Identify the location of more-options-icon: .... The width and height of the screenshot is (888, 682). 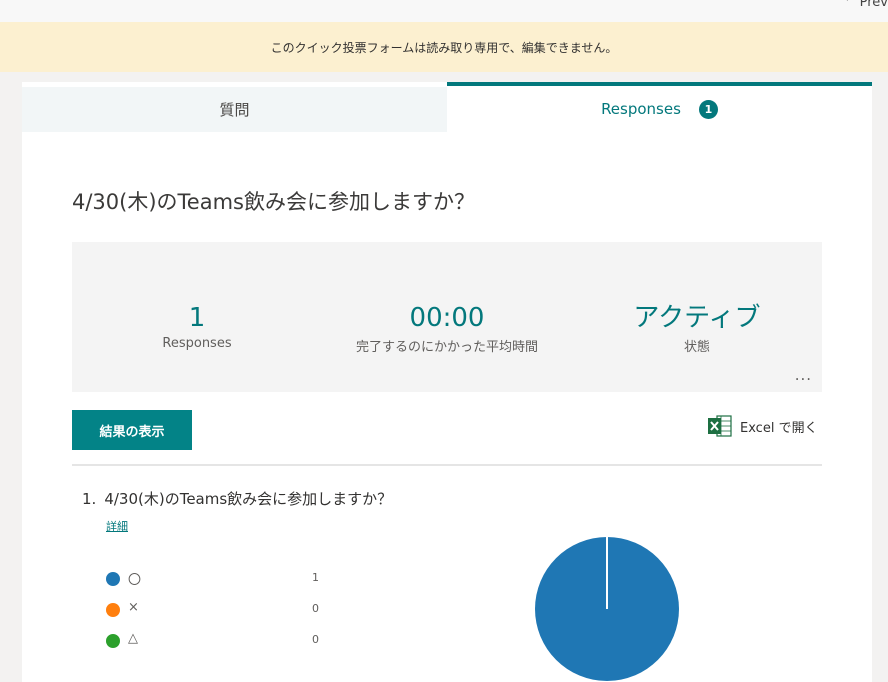
(803, 375).